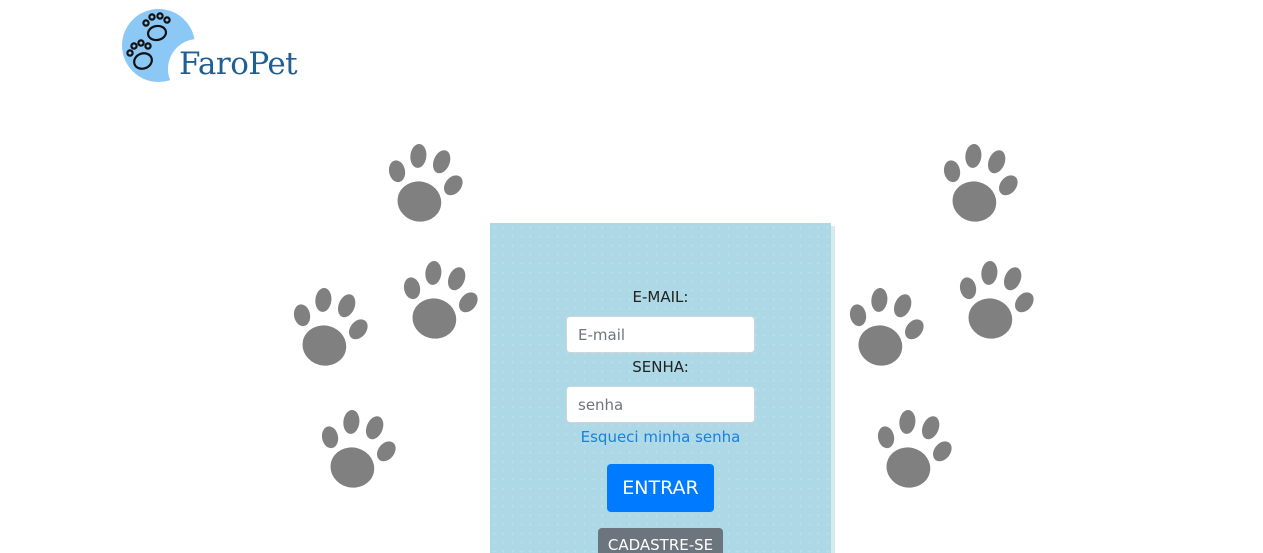 The height and width of the screenshot is (553, 1263). I want to click on faropet-logo: FaroPet, so click(212, 54).